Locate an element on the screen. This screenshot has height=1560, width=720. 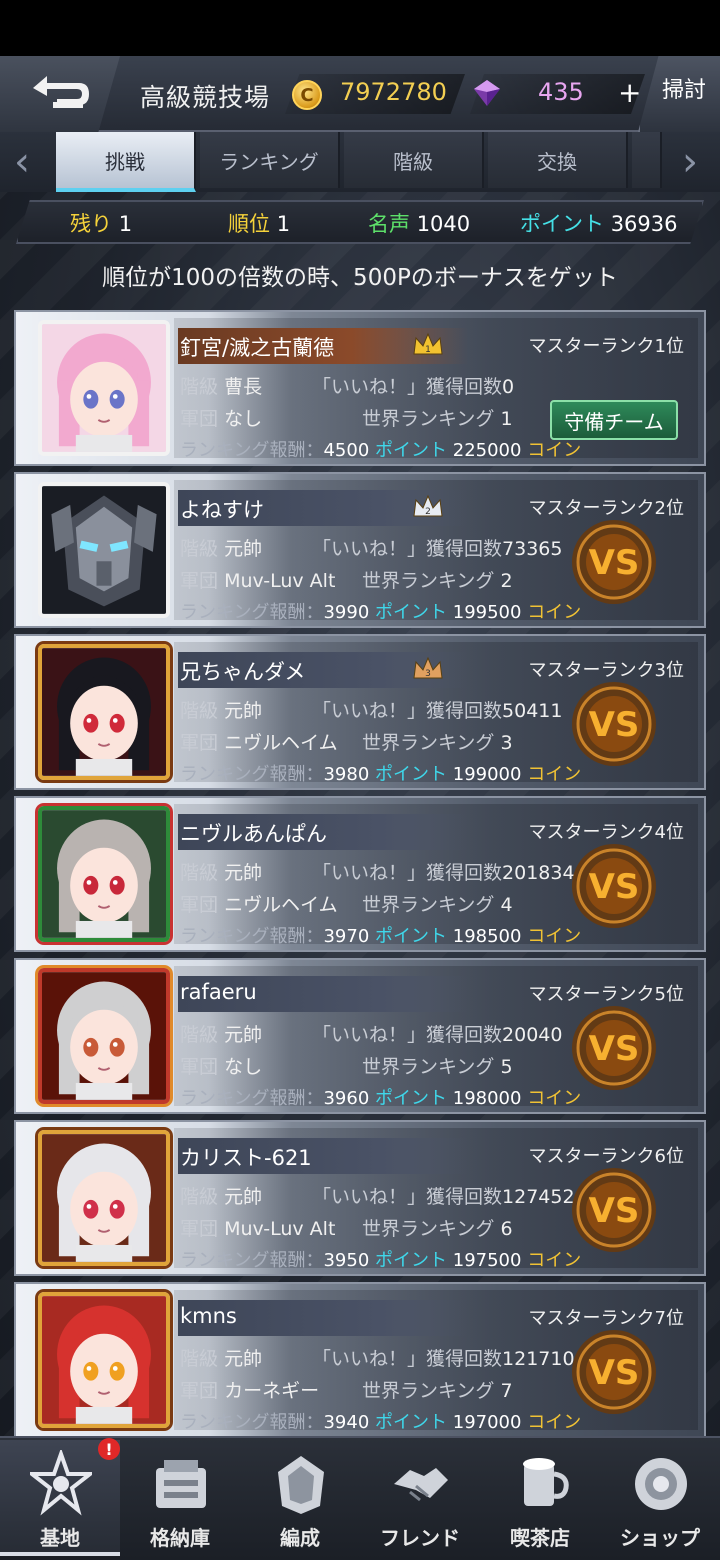
nav-label: ショップ is located at coordinates (660, 1538).